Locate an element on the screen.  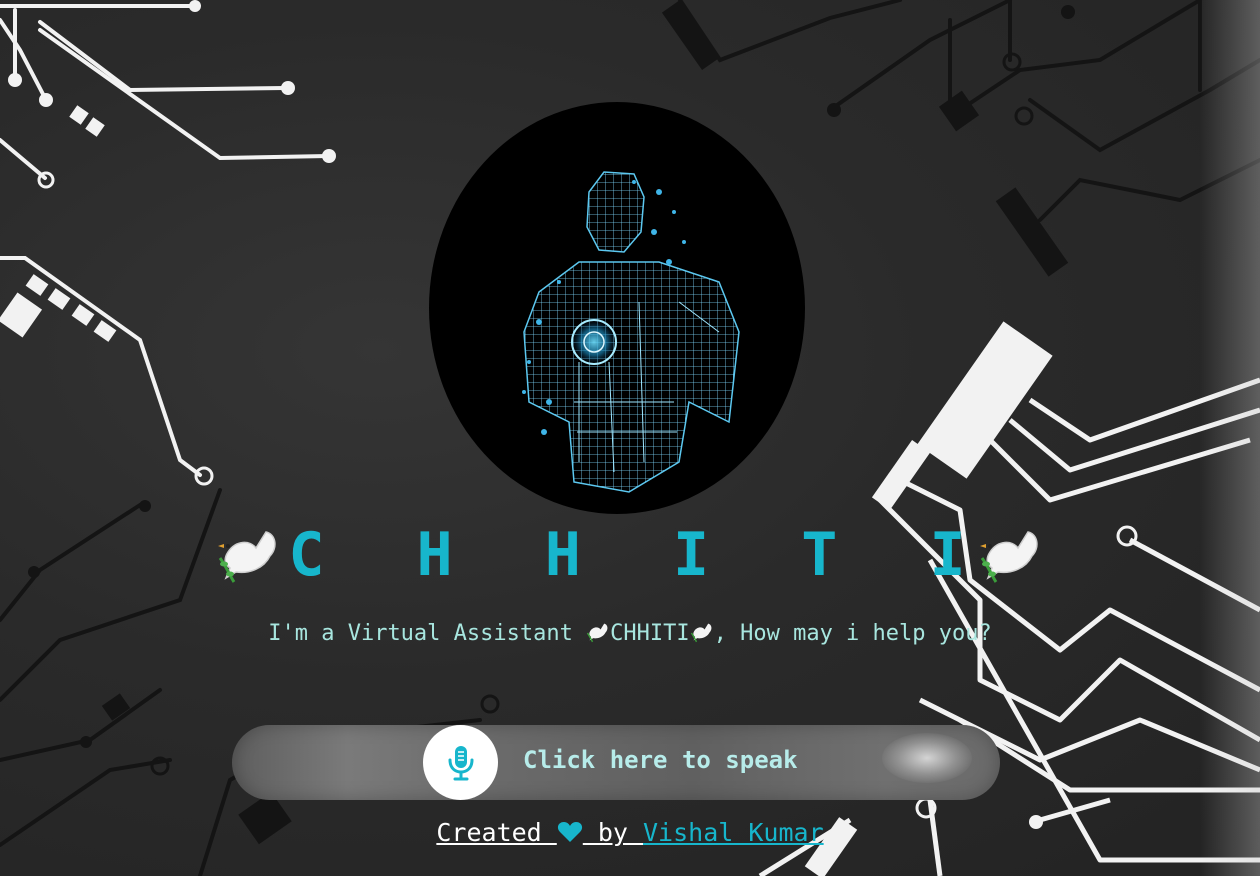
greeting-prefix: I'm a Virtual Assistant is located at coordinates (427, 633).